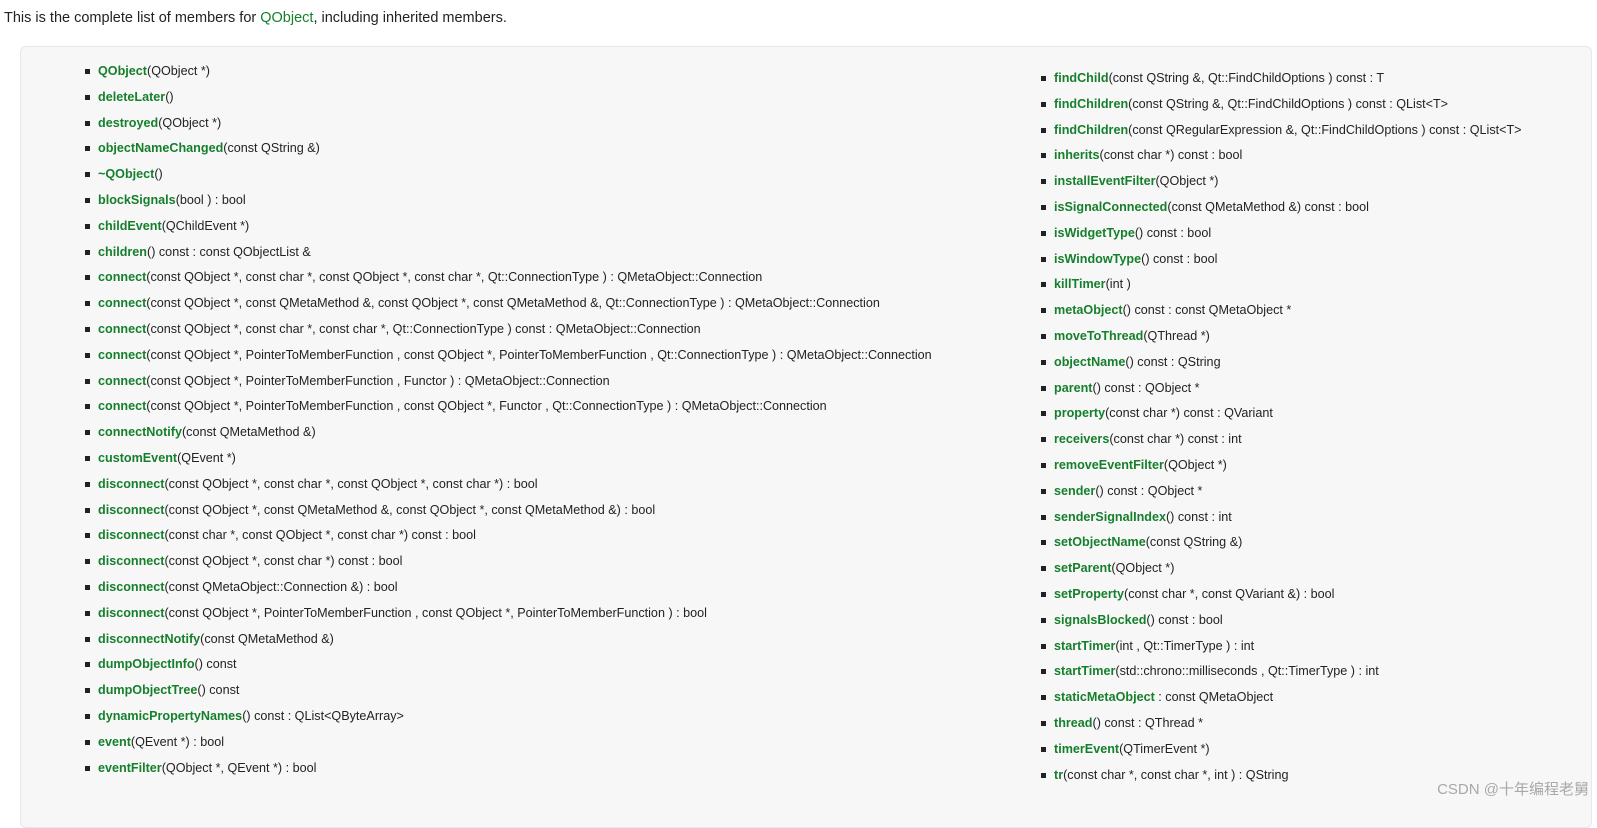  Describe the element at coordinates (1081, 78) in the screenshot. I see `member-link: findChild` at that location.